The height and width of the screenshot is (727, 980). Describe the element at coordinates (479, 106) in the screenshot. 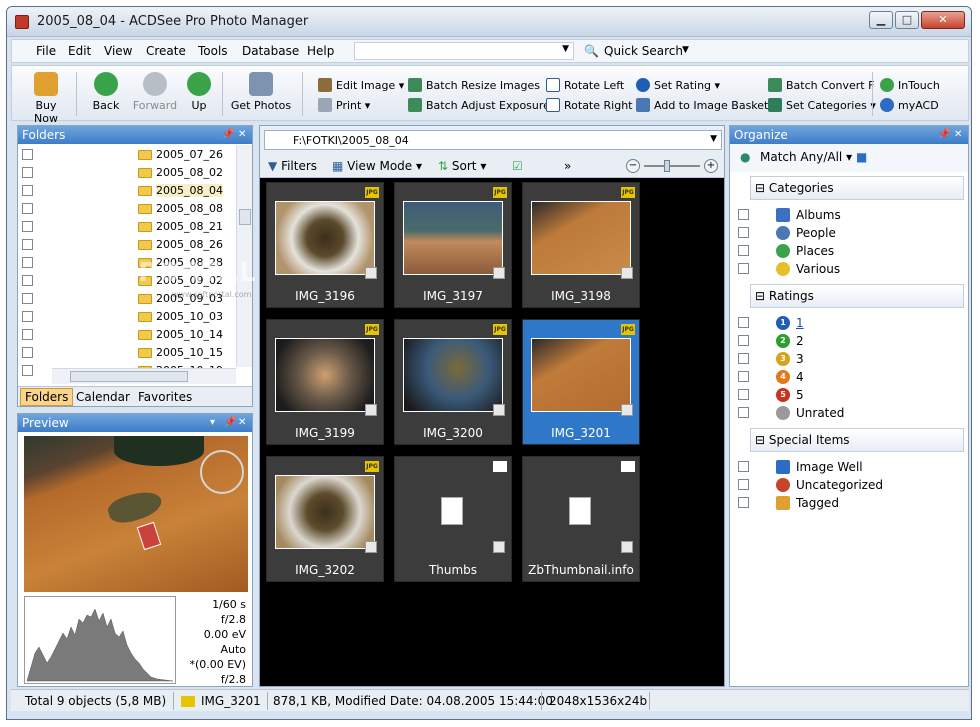

I see `batch-adjust-button: Batch Adjust Exposure` at that location.